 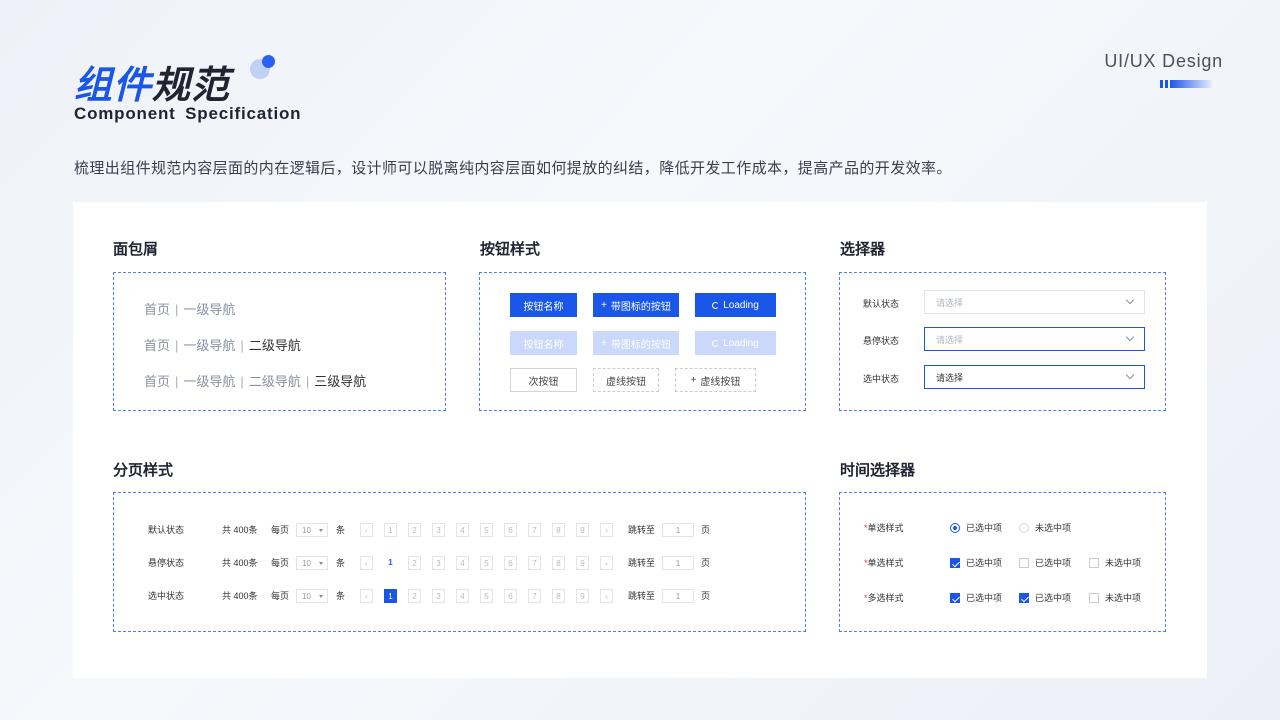 What do you see at coordinates (1034, 339) in the screenshot?
I see `select-hover: 请选择` at bounding box center [1034, 339].